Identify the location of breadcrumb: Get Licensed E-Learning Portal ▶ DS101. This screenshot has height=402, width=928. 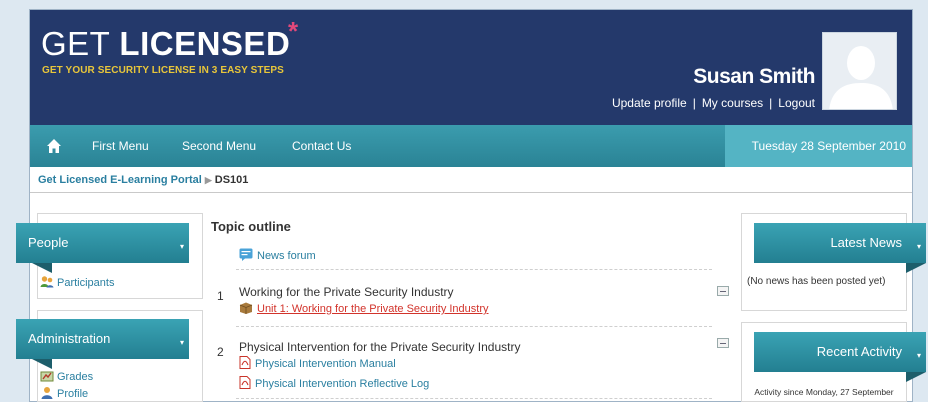
(471, 180).